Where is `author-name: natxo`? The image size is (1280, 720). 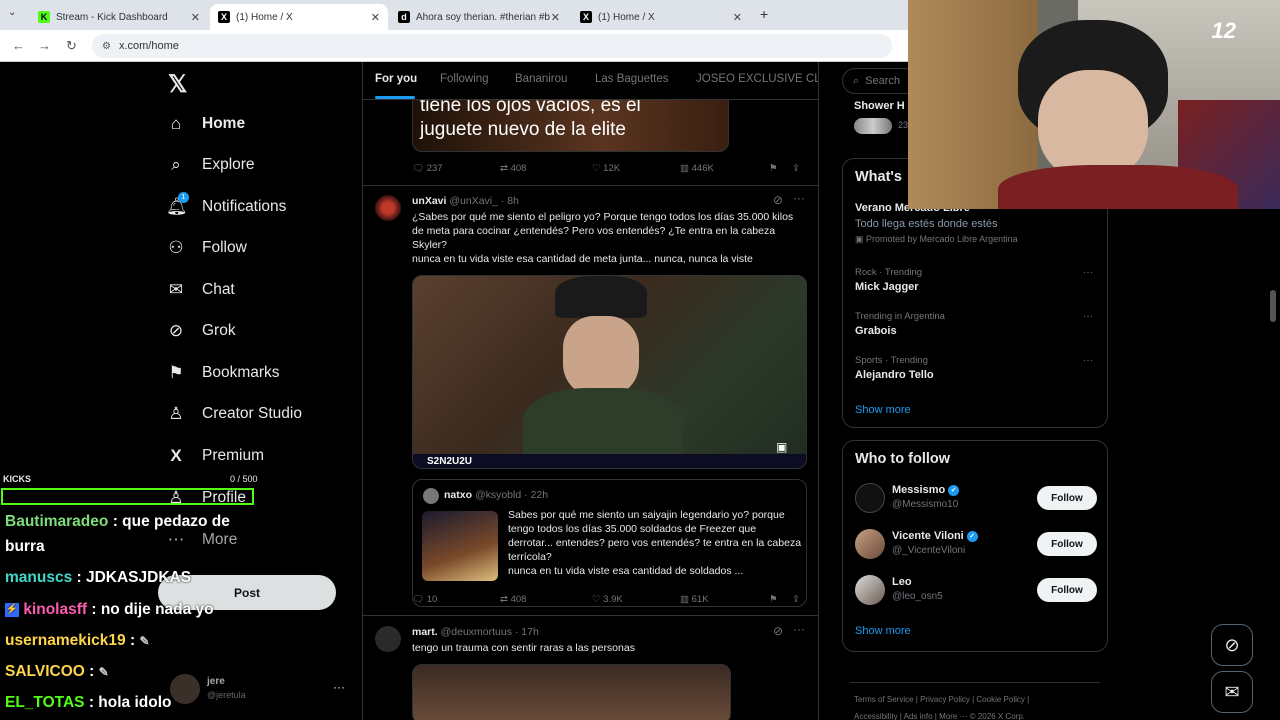
author-name: natxo is located at coordinates (458, 495).